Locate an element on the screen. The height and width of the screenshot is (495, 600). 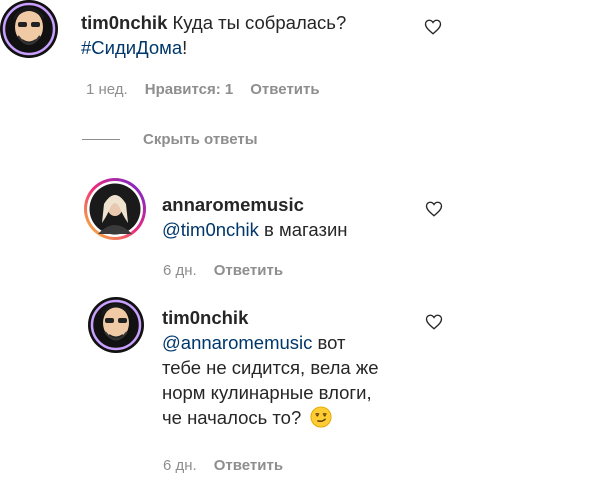
reply-text: в магазин is located at coordinates (303, 229).